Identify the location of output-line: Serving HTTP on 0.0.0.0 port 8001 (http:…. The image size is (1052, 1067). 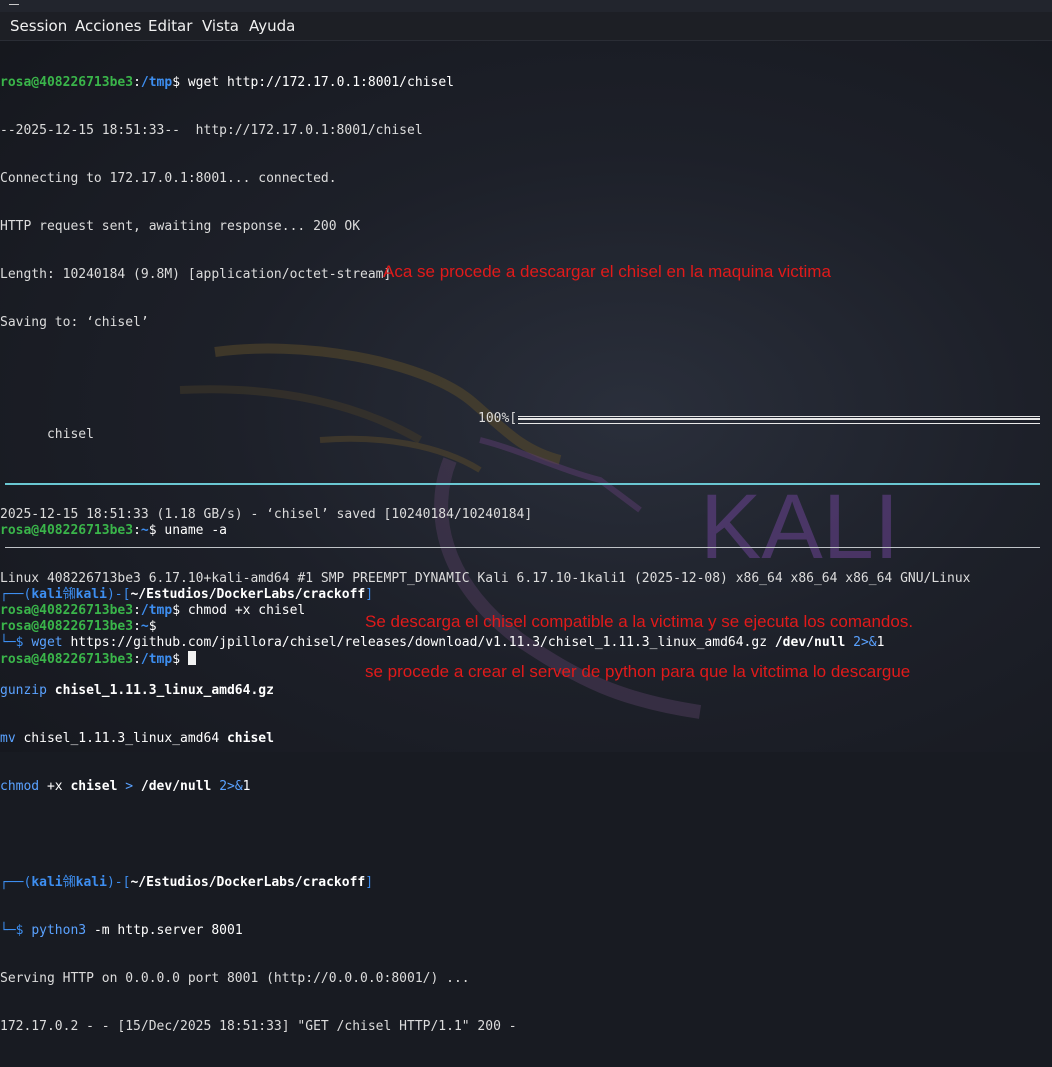
(235, 978).